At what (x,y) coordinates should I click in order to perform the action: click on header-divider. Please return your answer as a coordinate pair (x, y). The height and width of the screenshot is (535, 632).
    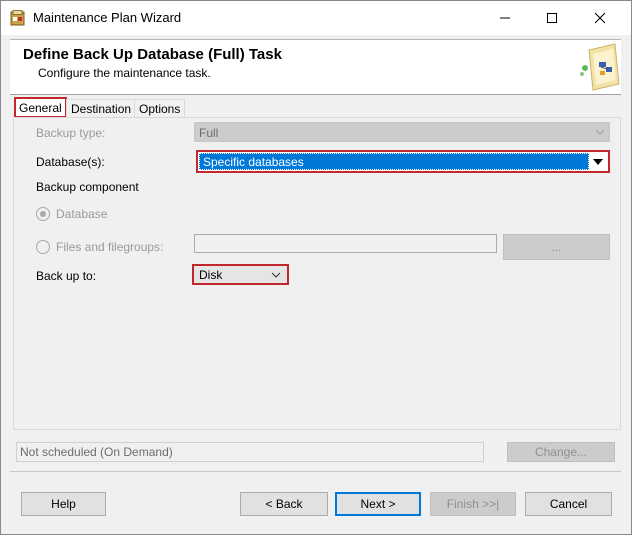
    Looking at the image, I should click on (315, 94).